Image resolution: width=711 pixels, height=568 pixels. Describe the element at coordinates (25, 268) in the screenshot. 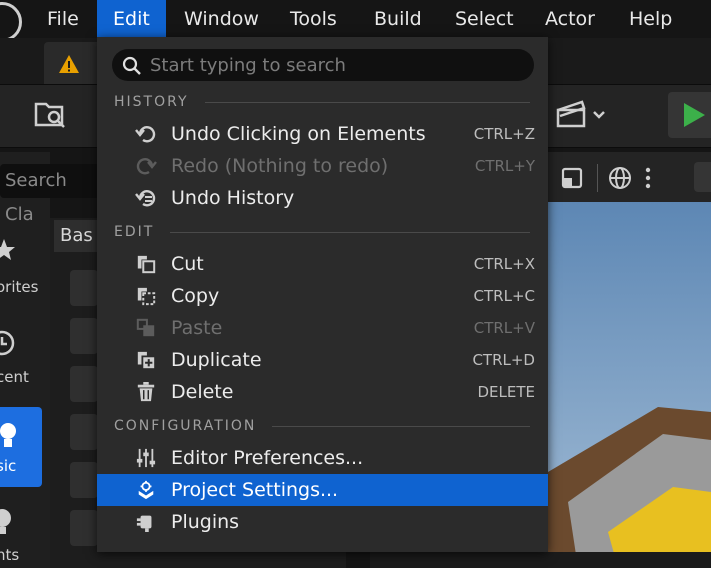

I see `category-favorites: orites` at that location.